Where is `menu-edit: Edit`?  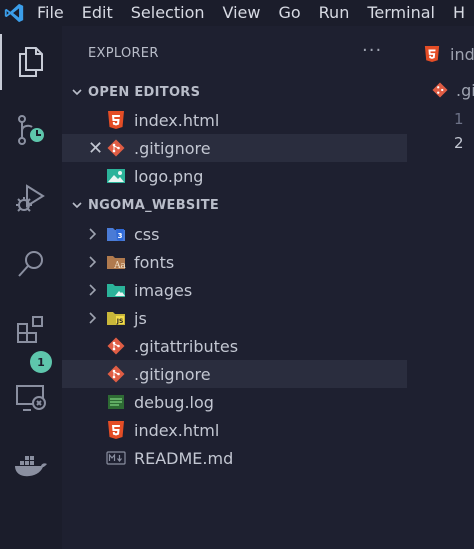
menu-edit: Edit is located at coordinates (97, 13).